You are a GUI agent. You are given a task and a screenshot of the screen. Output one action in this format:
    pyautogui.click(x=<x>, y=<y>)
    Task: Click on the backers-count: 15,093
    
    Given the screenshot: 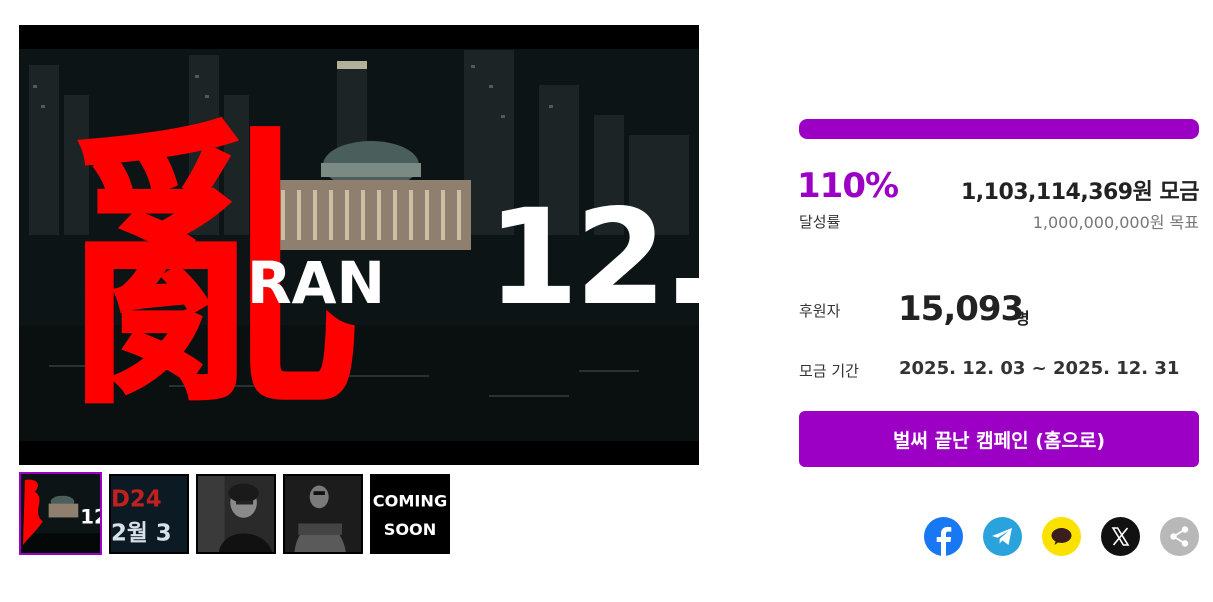 What is the action you would take?
    pyautogui.click(x=961, y=309)
    